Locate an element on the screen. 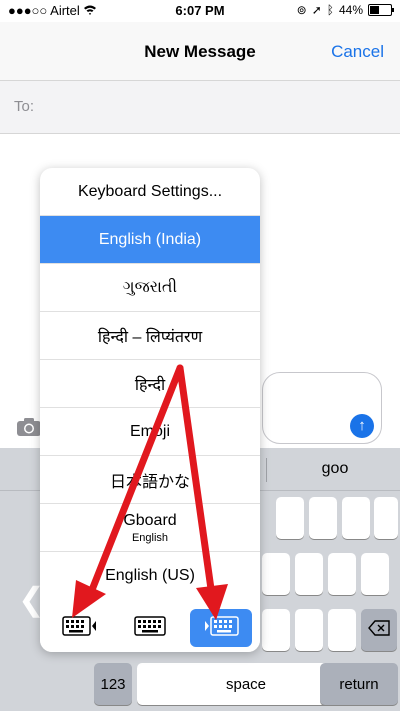 The image size is (400, 711). menu-item-emoji: Emoji is located at coordinates (150, 432).